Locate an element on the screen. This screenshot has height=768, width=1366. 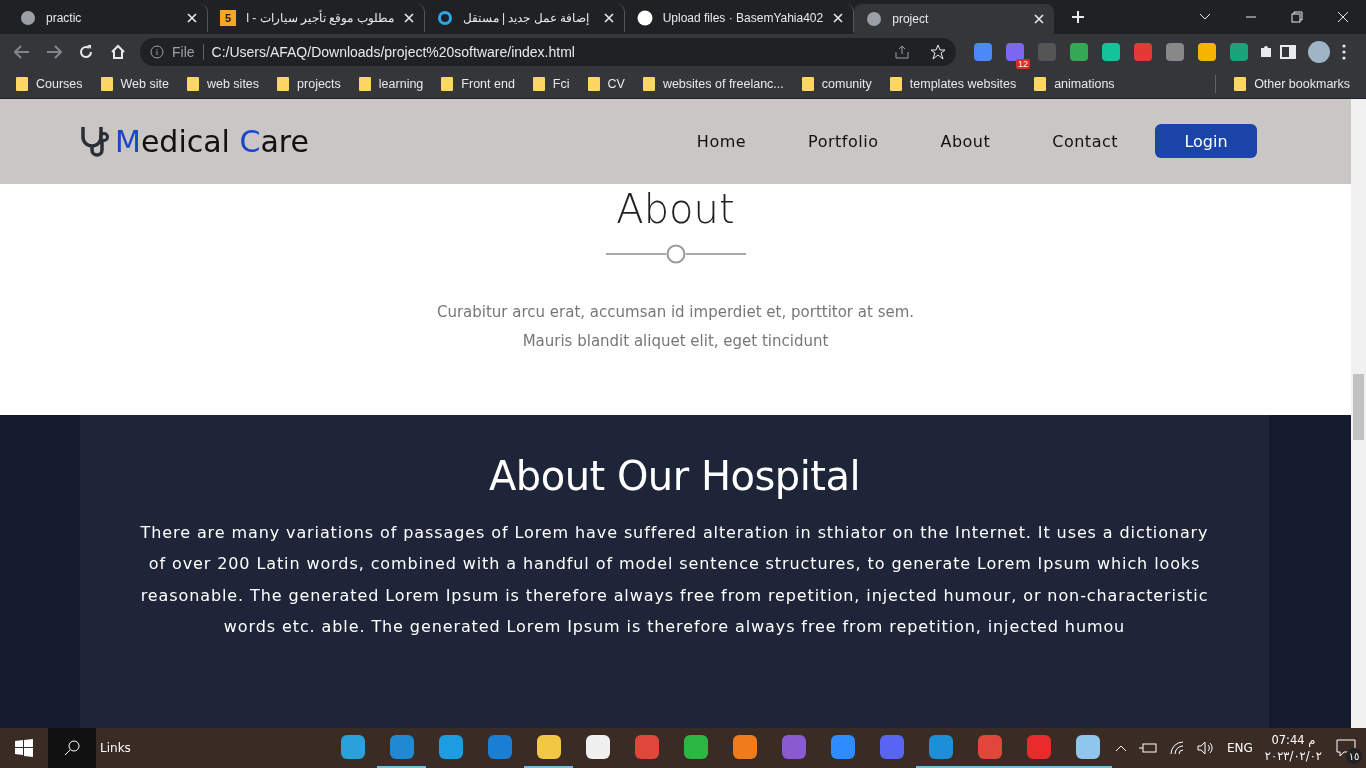
battery-icon is located at coordinates (1147, 748).